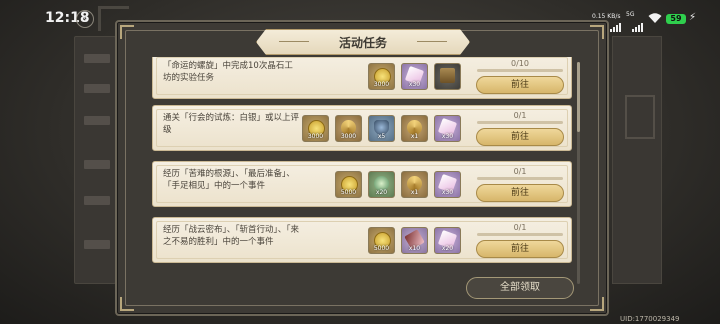 Image resolution: width=720 pixels, height=324 pixels. What do you see at coordinates (637, 160) in the screenshot?
I see `background-right-panel` at bounding box center [637, 160].